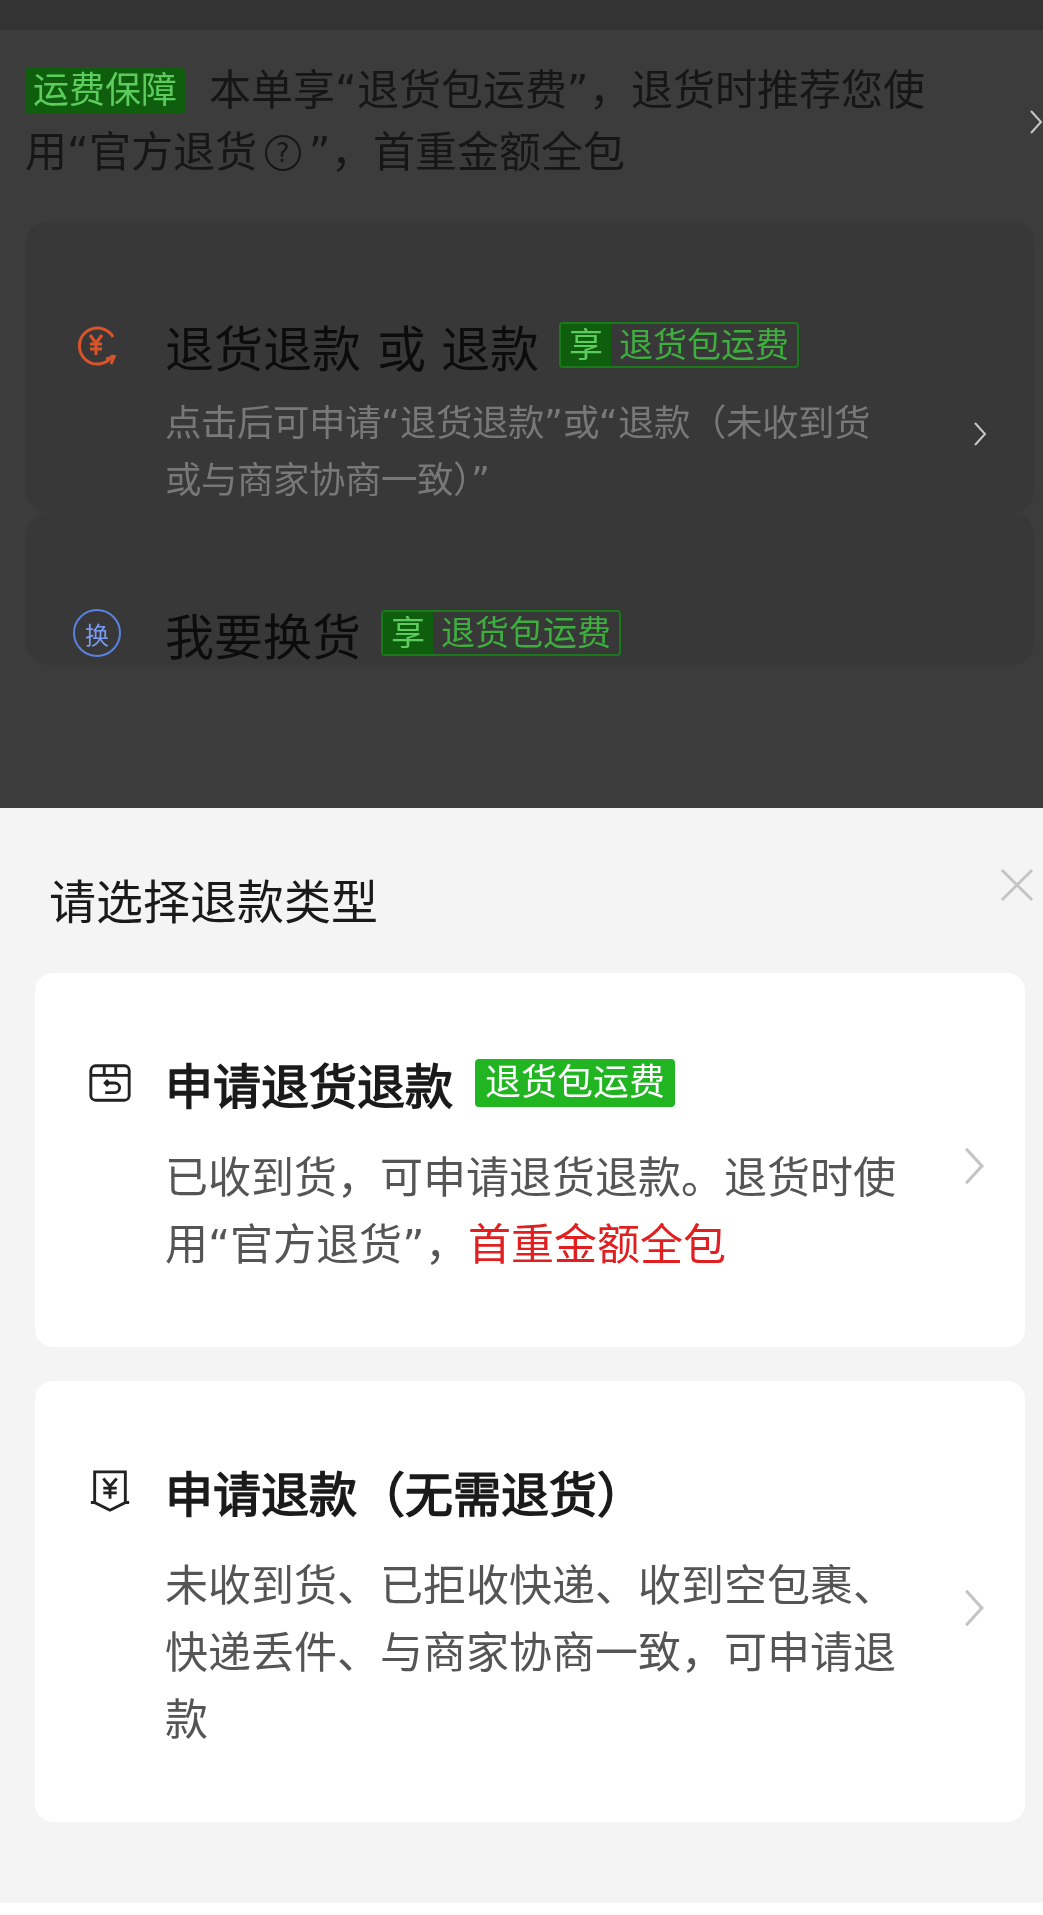  Describe the element at coordinates (97, 633) in the screenshot. I see `exchange-icon: 换` at that location.